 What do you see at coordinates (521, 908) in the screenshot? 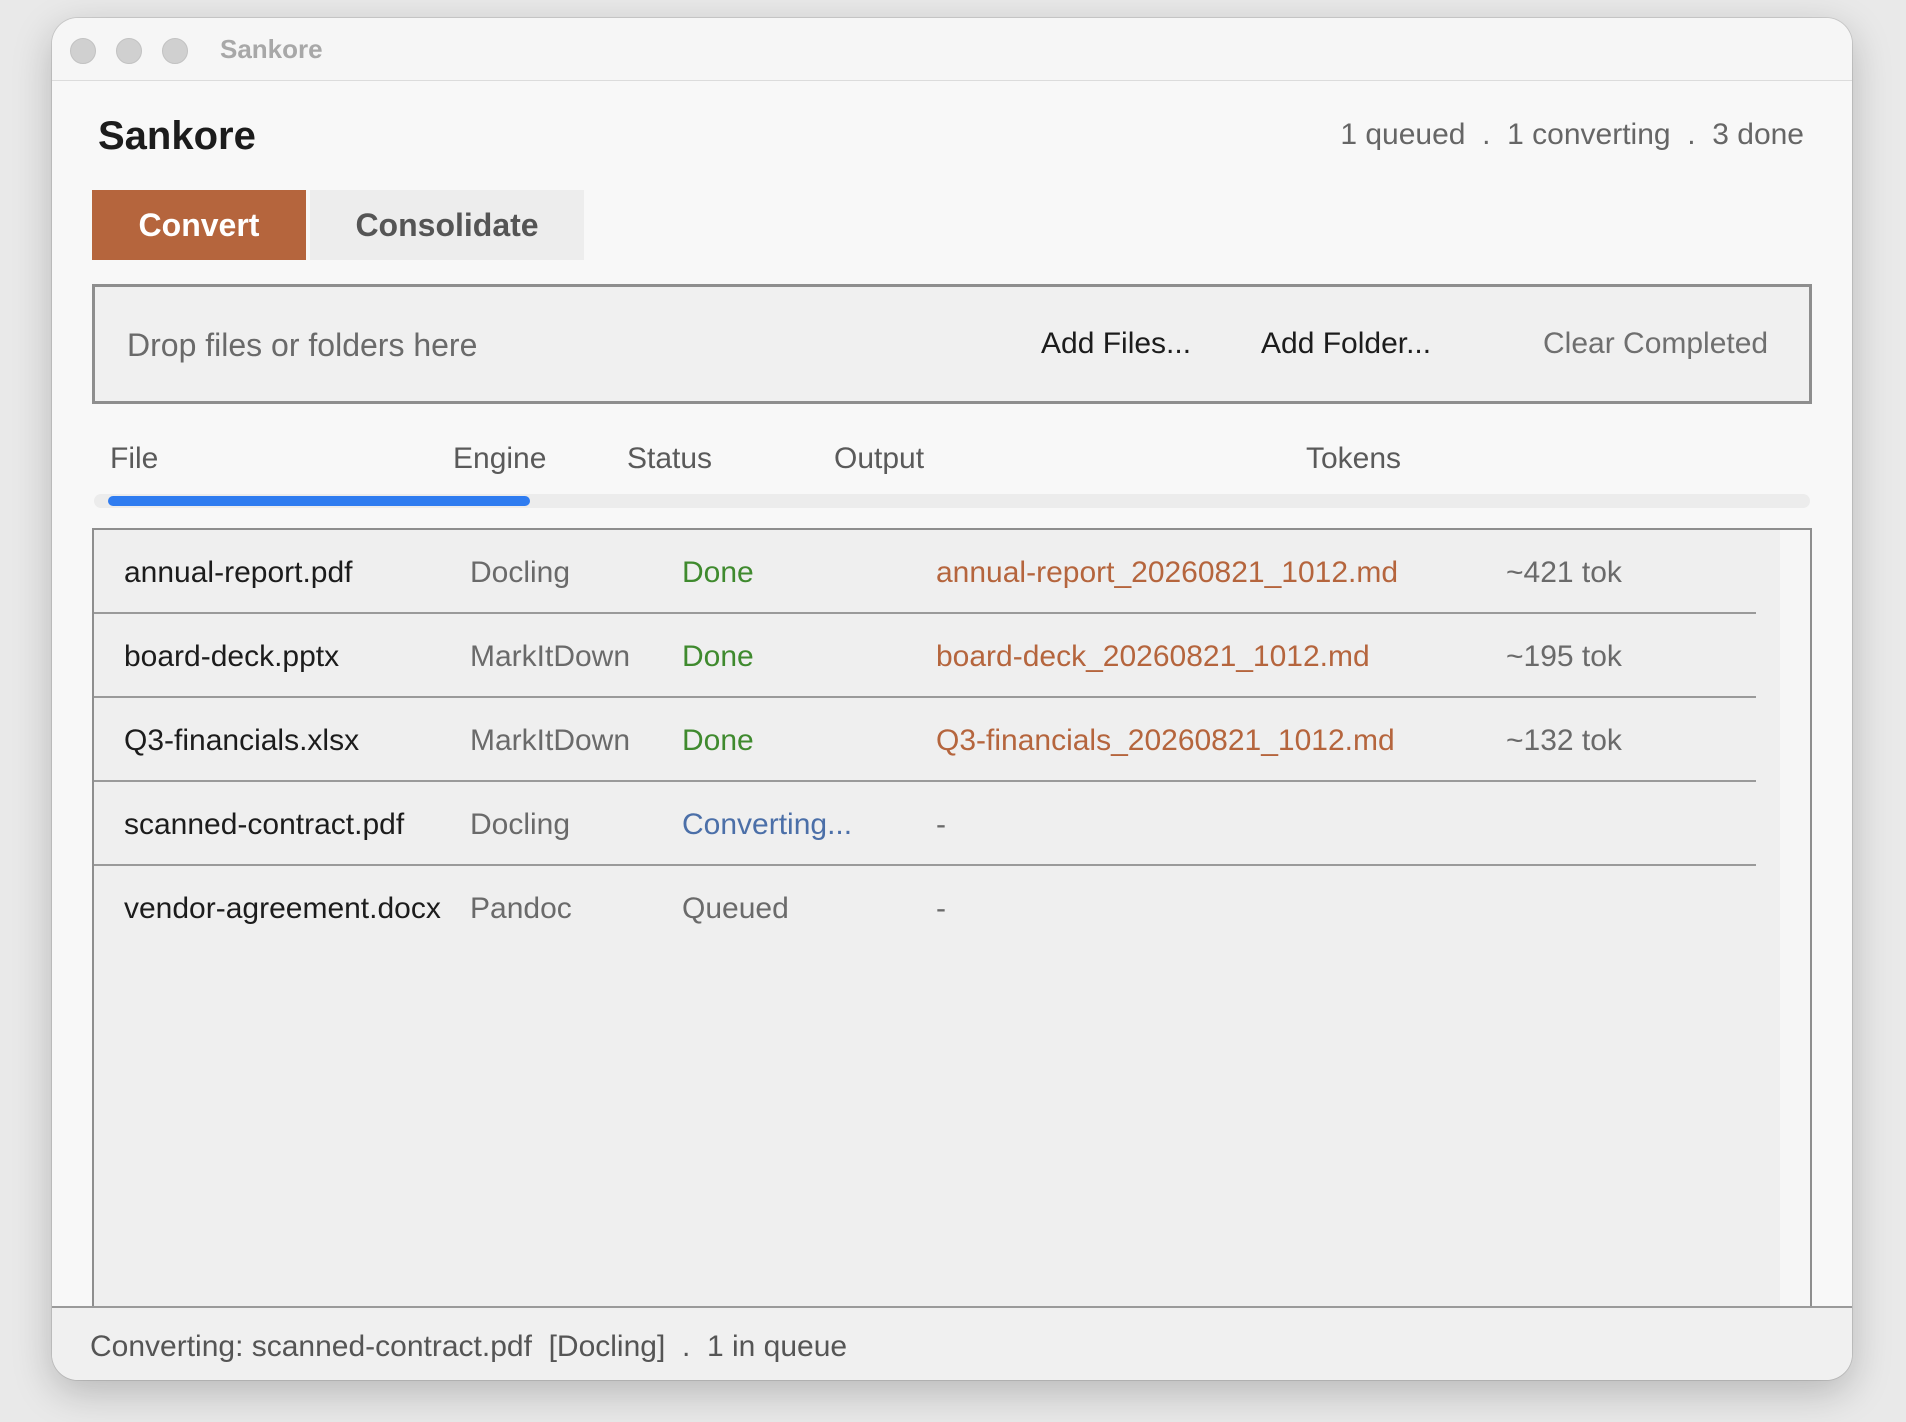
I see `engine-name: Pandoc` at bounding box center [521, 908].